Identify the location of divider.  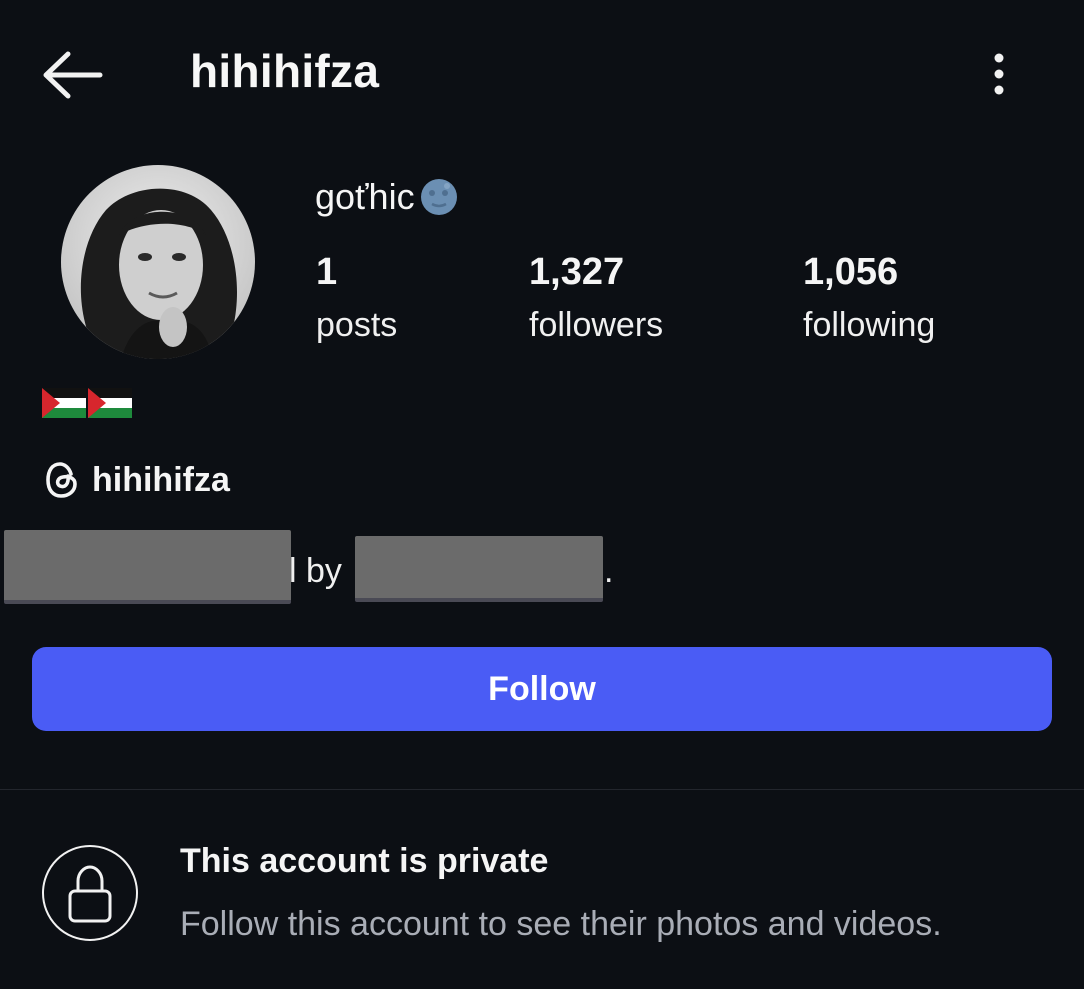
(542, 789).